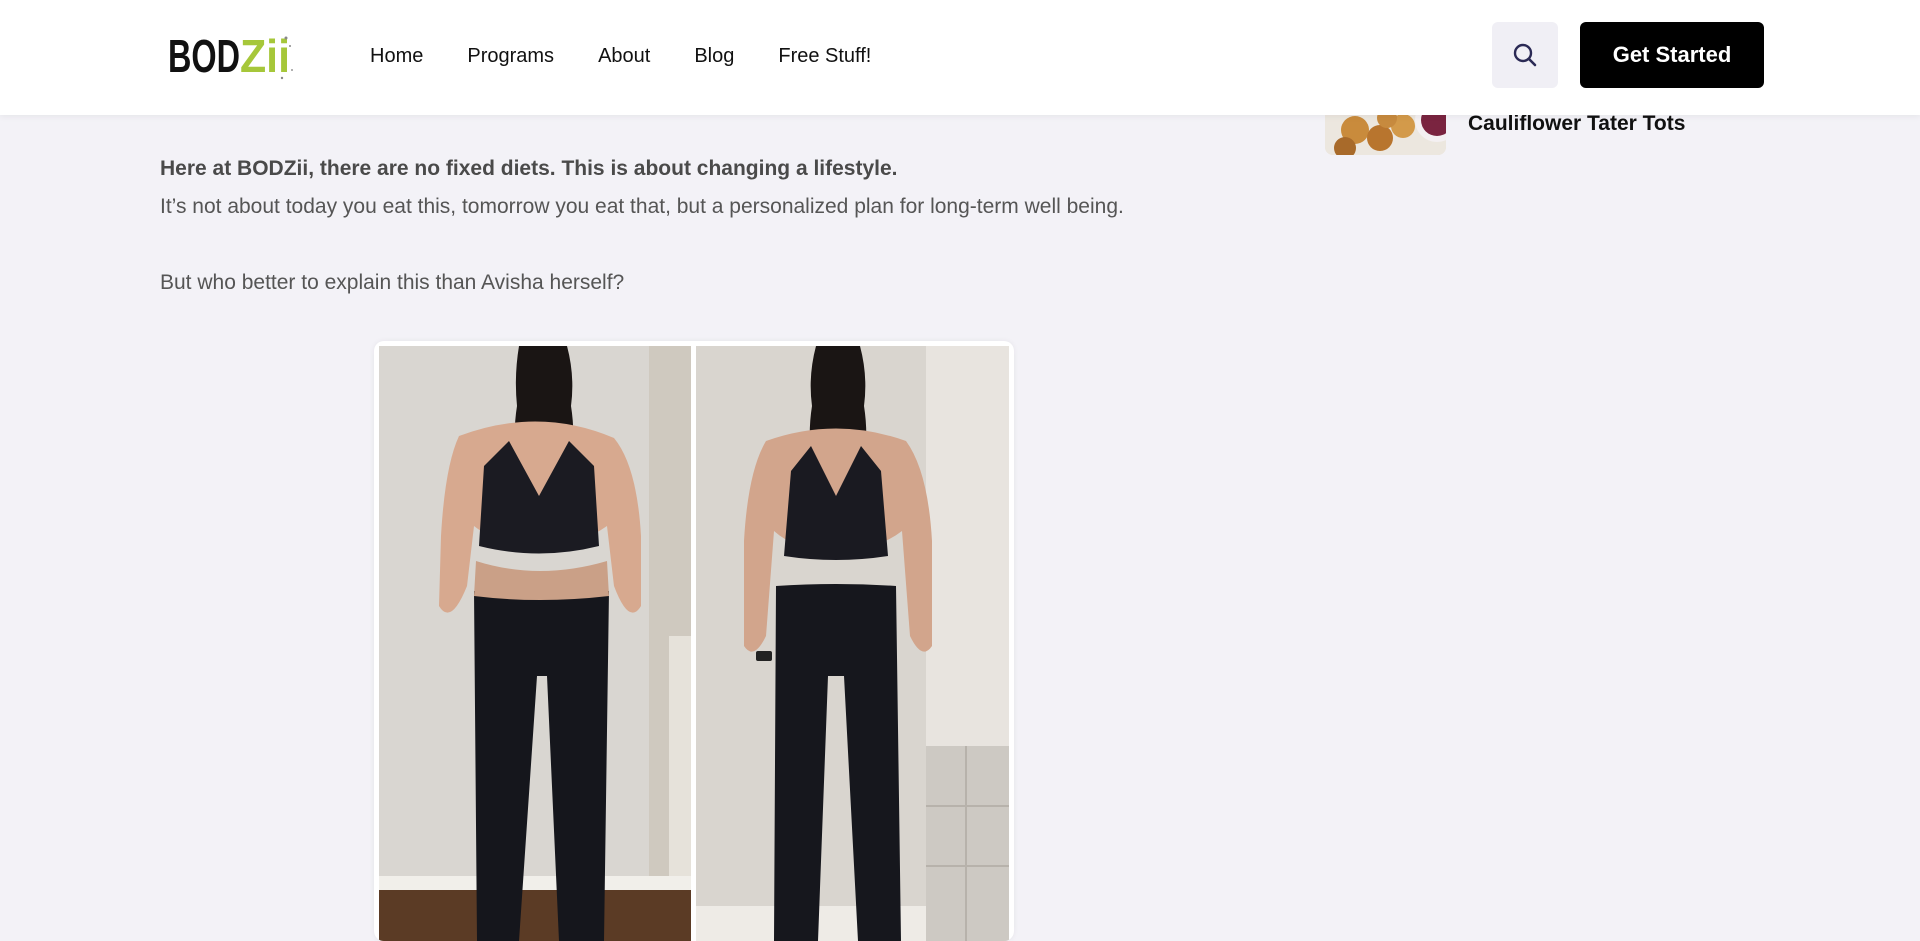 The height and width of the screenshot is (941, 1920). I want to click on search-button, so click(1525, 55).